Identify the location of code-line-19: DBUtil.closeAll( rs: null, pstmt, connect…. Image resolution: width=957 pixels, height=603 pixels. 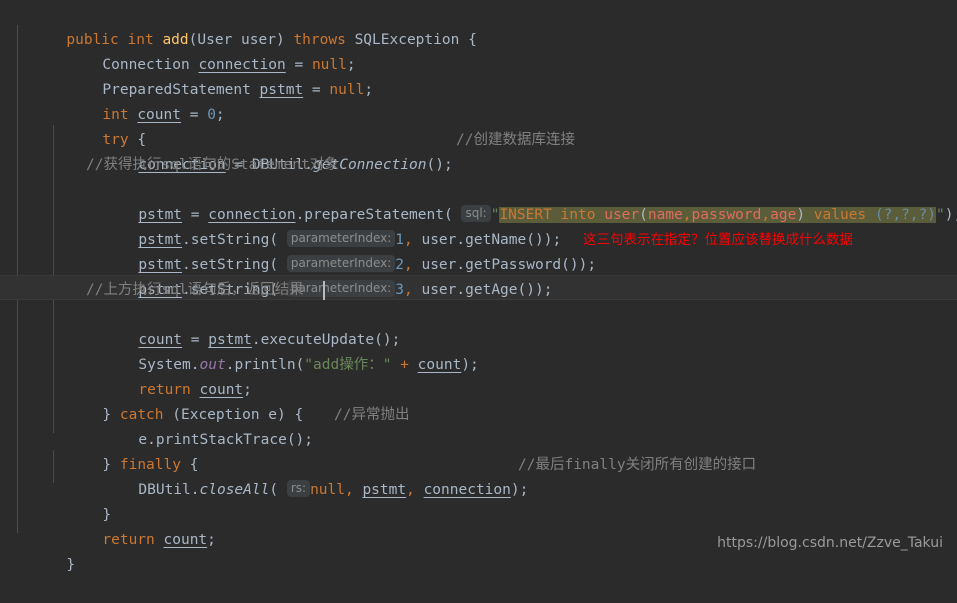
(478, 475).